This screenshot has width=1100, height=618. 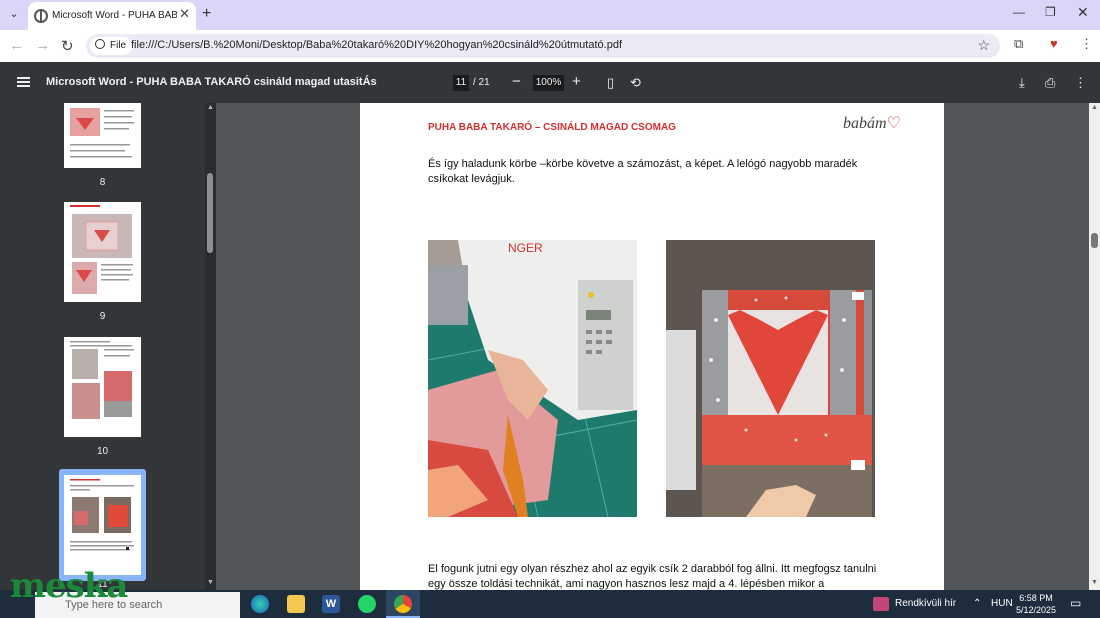 What do you see at coordinates (481, 82) in the screenshot?
I see `page-total: / 21` at bounding box center [481, 82].